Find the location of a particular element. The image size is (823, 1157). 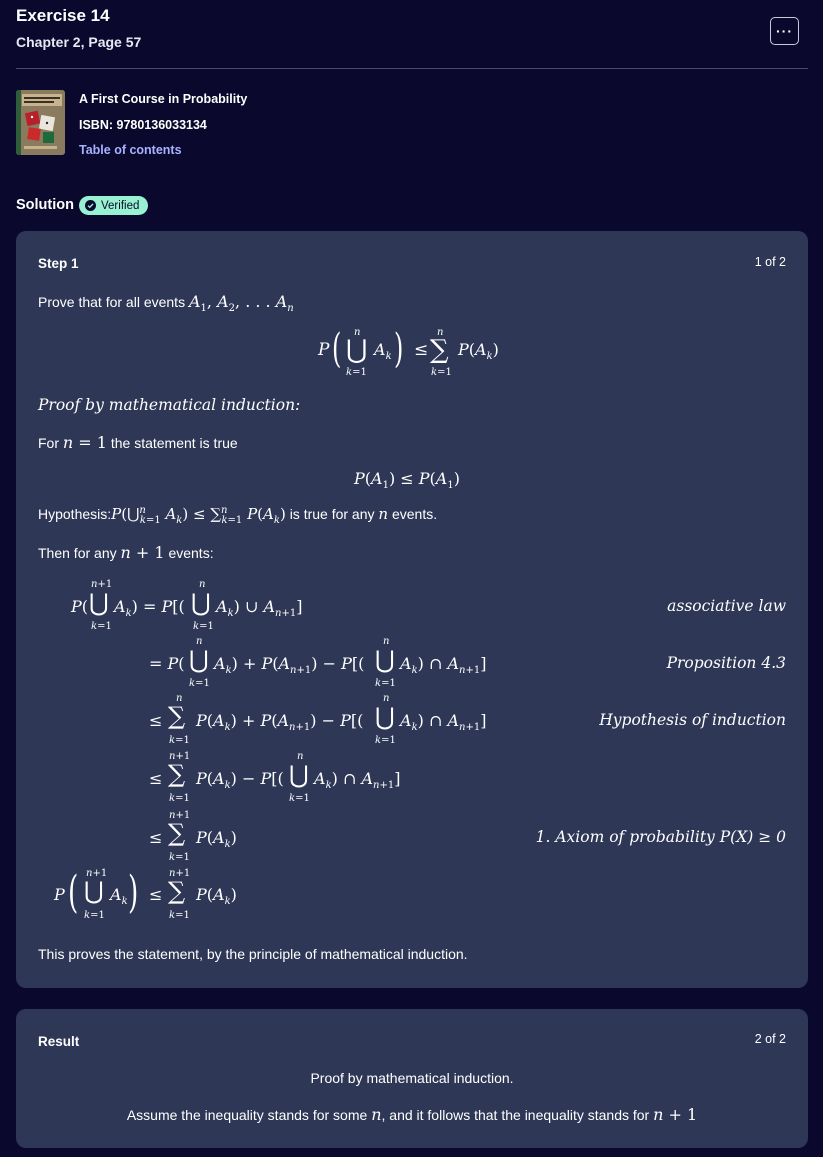

then-text: Then for any is located at coordinates (77, 553).